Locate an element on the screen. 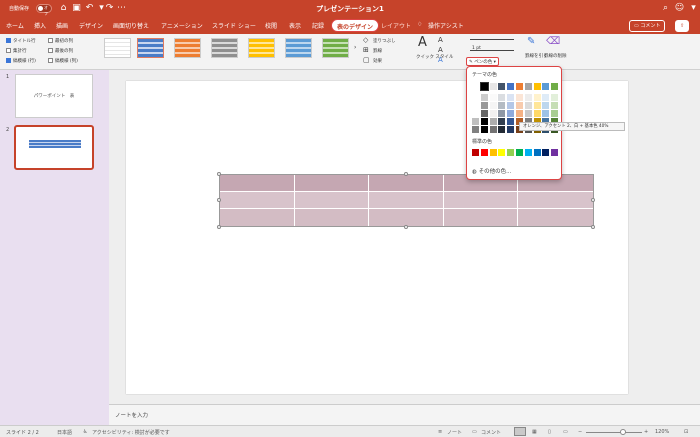  table-style-orange is located at coordinates (187, 48).